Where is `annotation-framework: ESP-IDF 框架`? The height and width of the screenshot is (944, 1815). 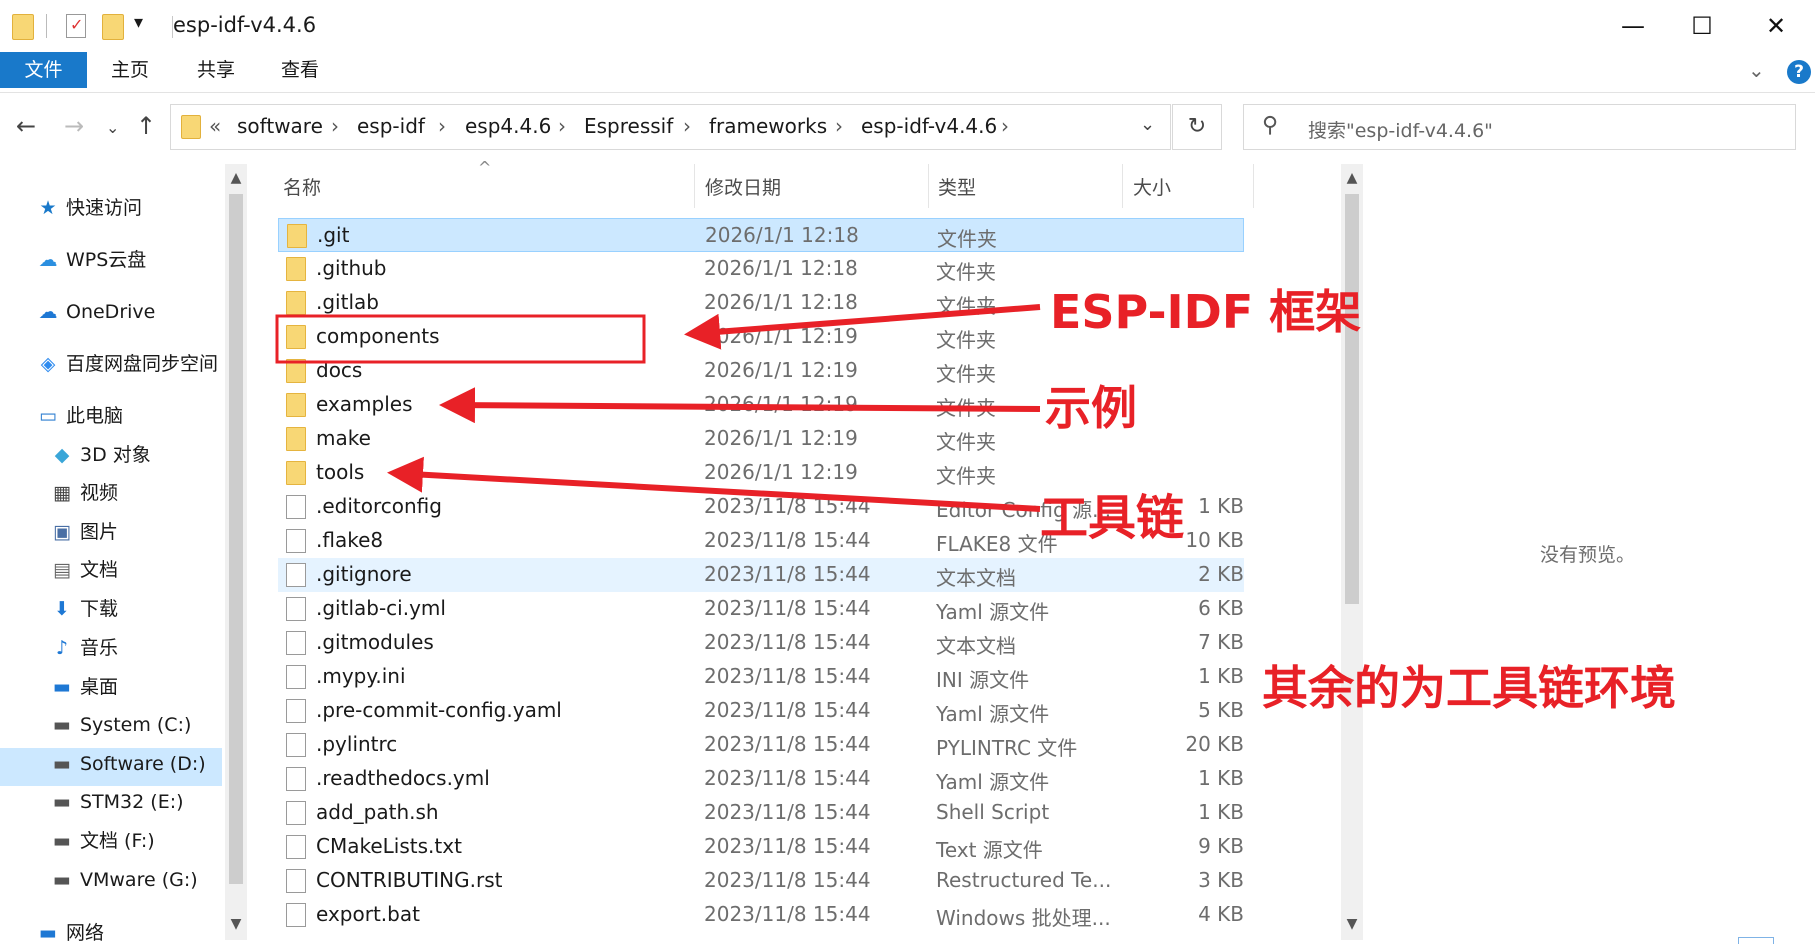 annotation-framework: ESP-IDF 框架 is located at coordinates (1206, 312).